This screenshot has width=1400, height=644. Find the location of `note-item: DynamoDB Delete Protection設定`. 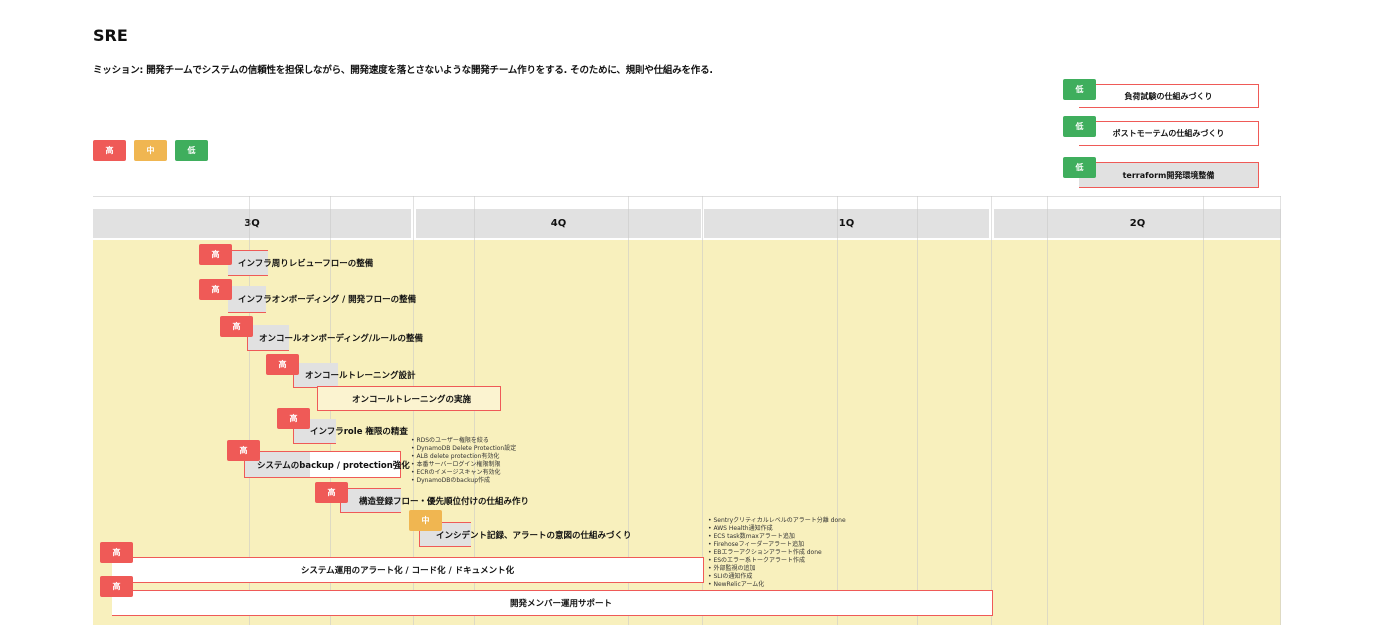

note-item: DynamoDB Delete Protection設定 is located at coordinates (463, 449).